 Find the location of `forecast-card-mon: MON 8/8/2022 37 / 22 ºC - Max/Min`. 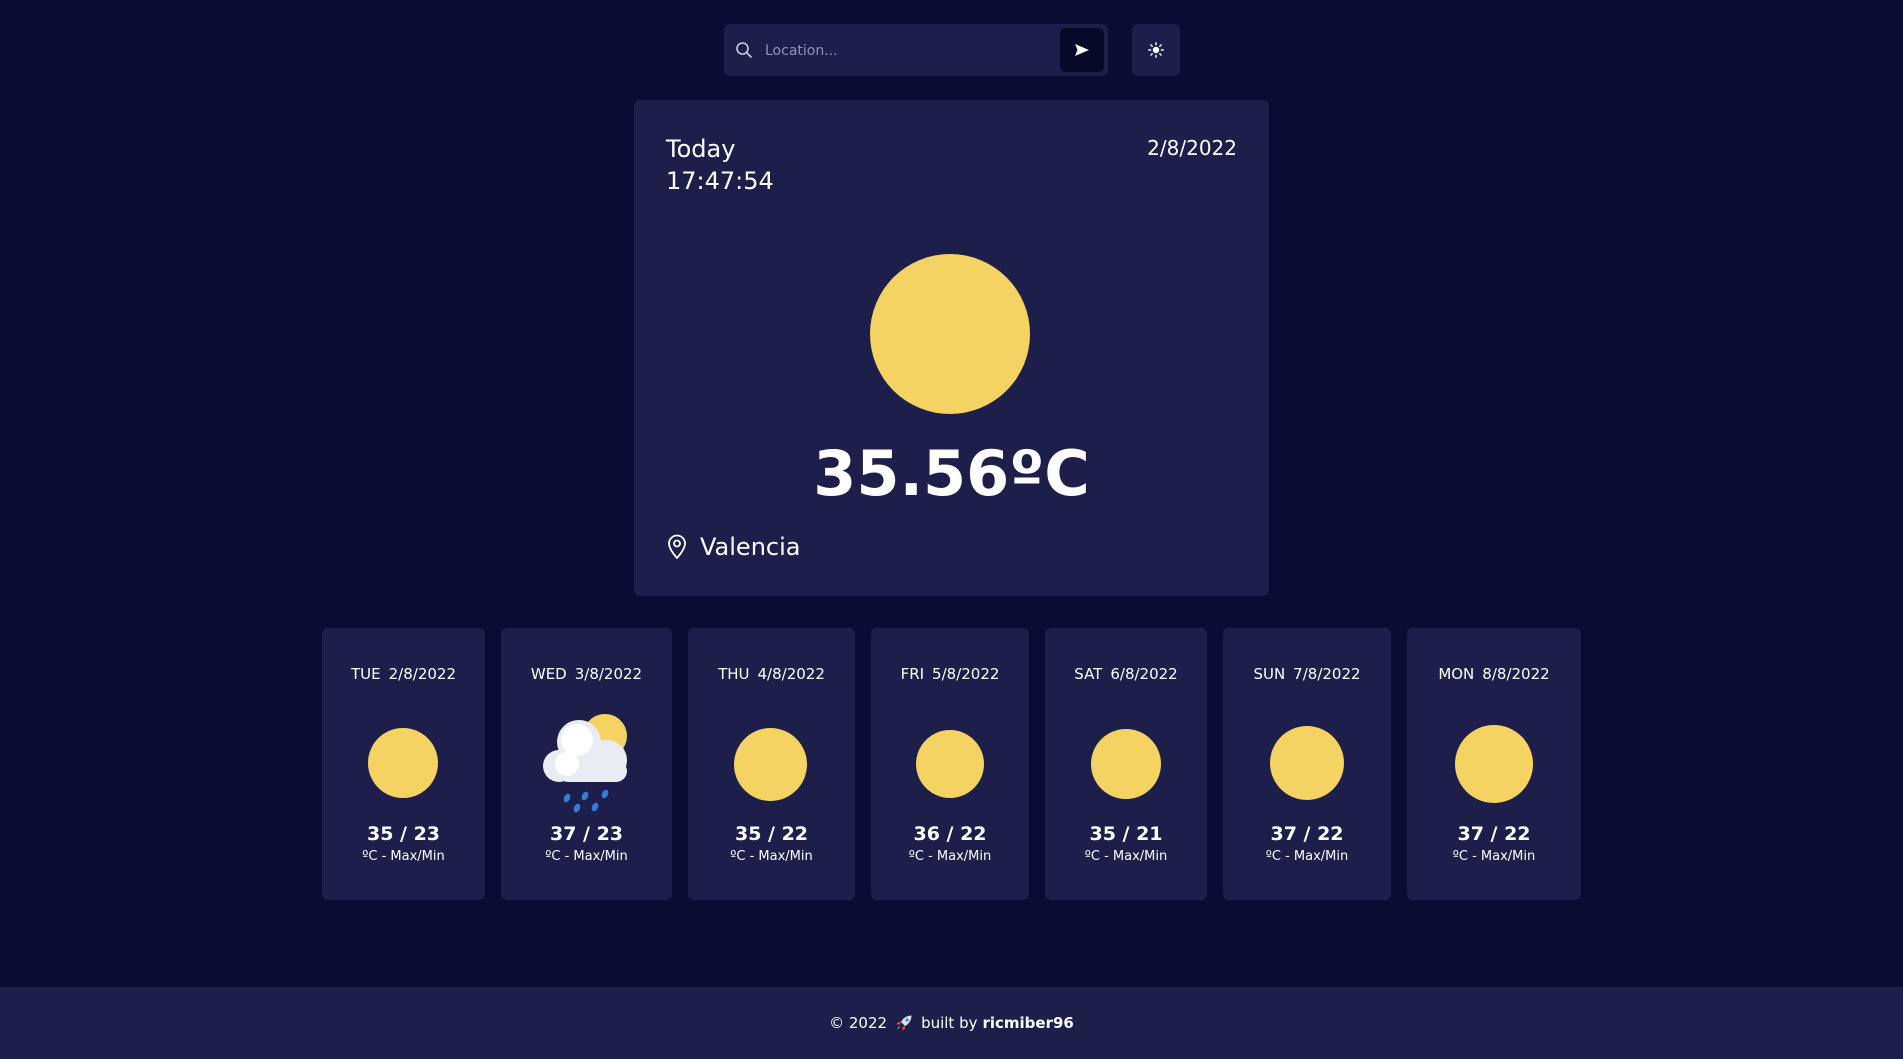

forecast-card-mon: MON 8/8/2022 37 / 22 ºC - Max/Min is located at coordinates (1494, 764).